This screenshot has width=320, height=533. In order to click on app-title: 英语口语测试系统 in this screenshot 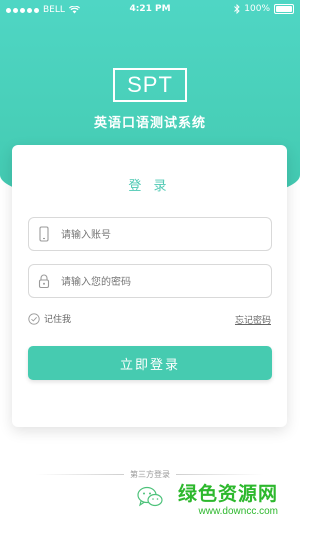, I will do `click(149, 123)`.